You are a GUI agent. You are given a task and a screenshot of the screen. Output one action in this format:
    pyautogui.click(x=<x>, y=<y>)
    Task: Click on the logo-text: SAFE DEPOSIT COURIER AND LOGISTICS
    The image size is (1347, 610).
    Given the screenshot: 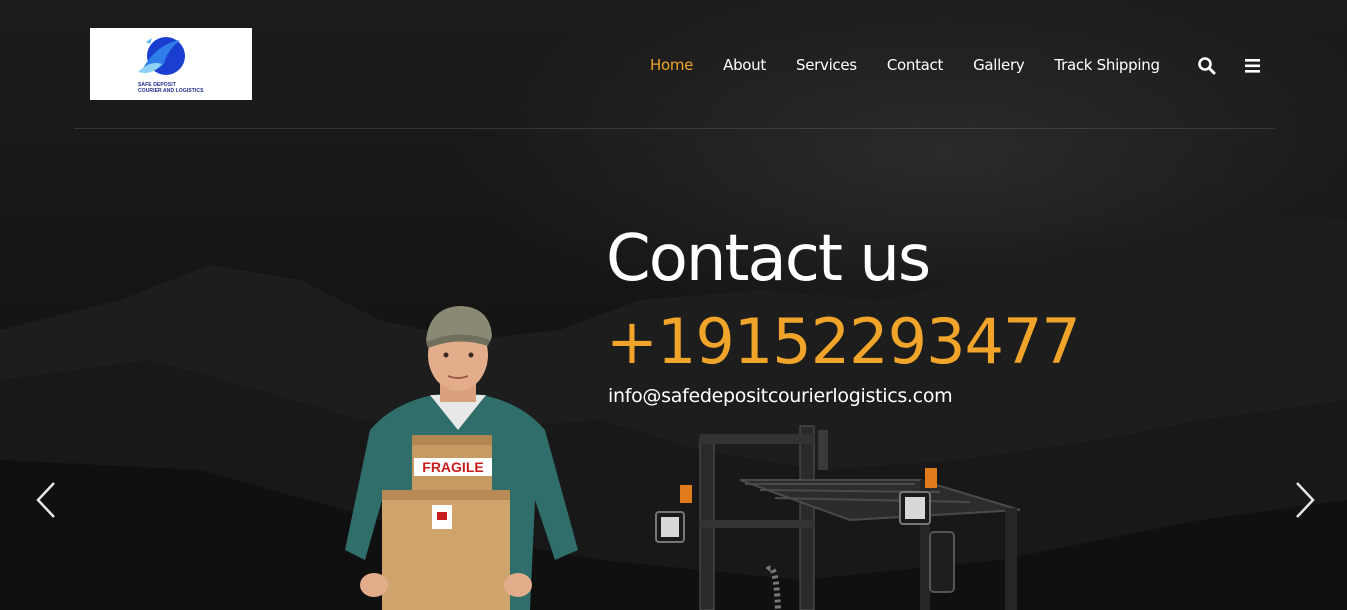 What is the action you would take?
    pyautogui.click(x=183, y=88)
    